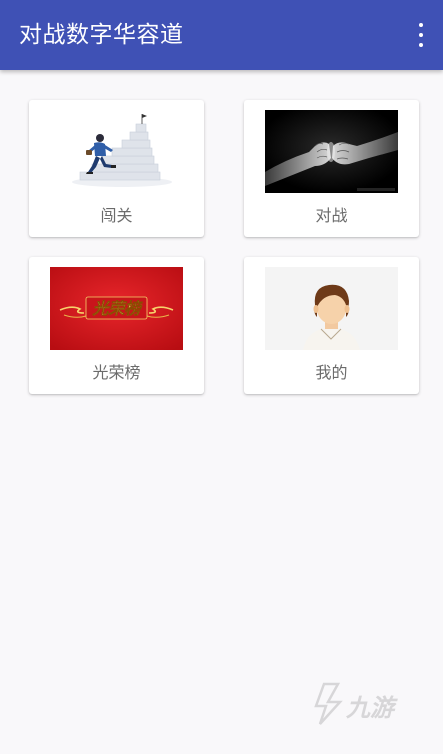 The image size is (443, 754). Describe the element at coordinates (116, 372) in the screenshot. I see `card-label: 光荣榜` at that location.